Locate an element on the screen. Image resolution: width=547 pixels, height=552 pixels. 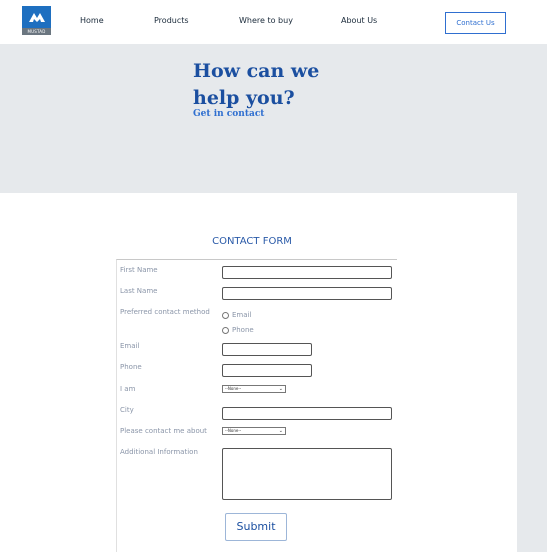
preferred-contact-label: Preferred contact method is located at coordinates (165, 312).